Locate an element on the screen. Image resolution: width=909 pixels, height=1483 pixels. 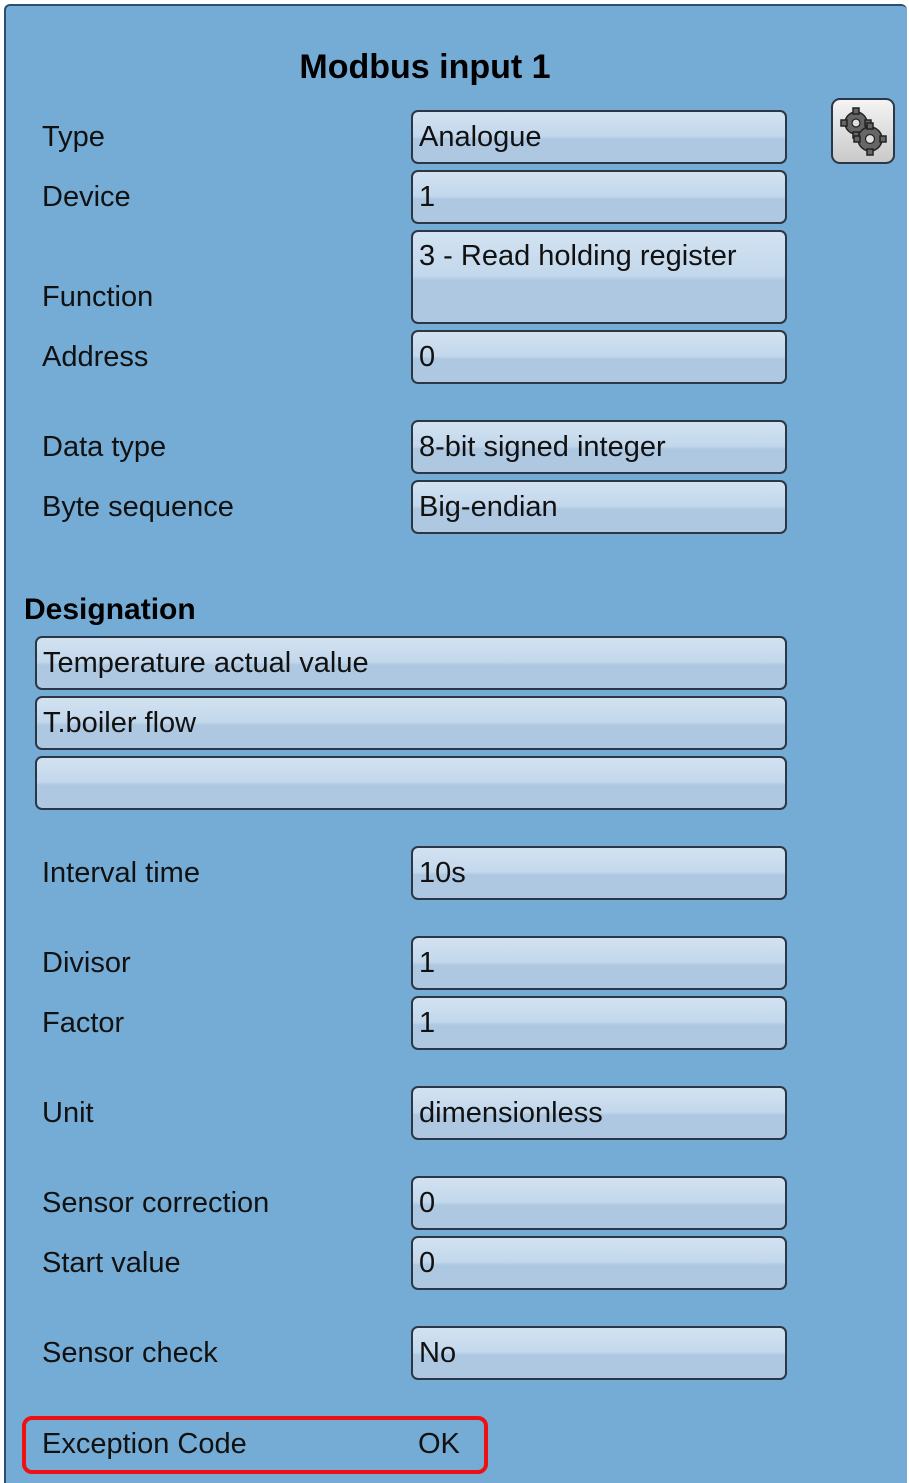
start-value-label: Start value is located at coordinates (111, 1263).